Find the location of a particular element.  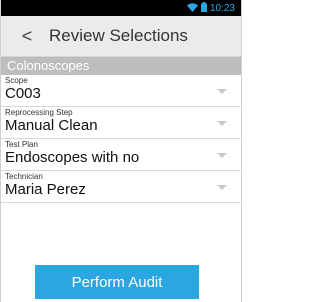

test-plan-field: Test Plan Endoscopes with no is located at coordinates (121, 155).